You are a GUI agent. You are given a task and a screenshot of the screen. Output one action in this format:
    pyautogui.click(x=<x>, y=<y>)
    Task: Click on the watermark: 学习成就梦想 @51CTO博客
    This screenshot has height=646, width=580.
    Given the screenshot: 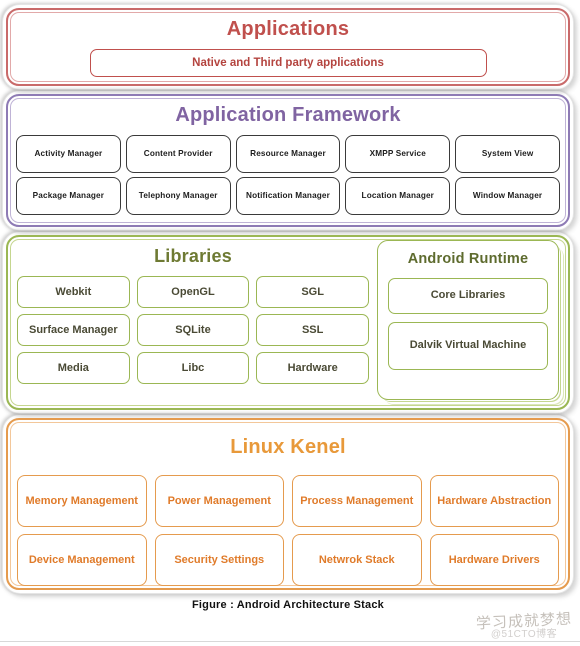 What is the action you would take?
    pyautogui.click(x=524, y=624)
    